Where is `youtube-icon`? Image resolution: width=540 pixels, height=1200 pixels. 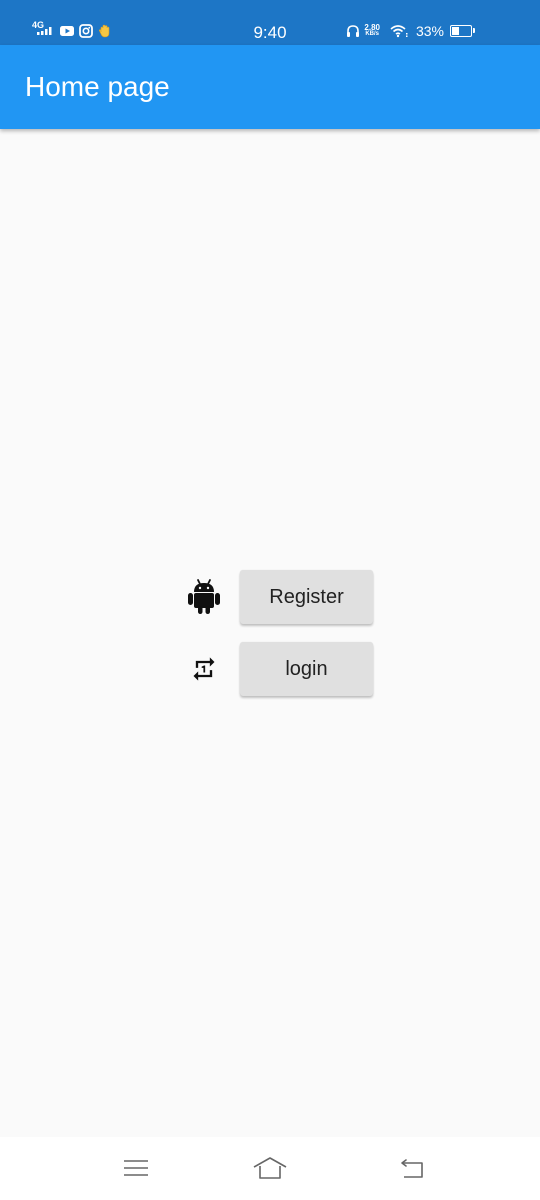
youtube-icon is located at coordinates (67, 31).